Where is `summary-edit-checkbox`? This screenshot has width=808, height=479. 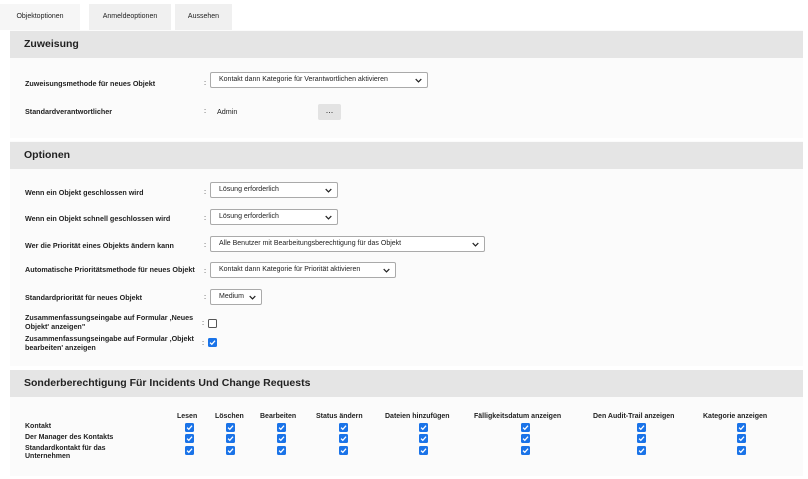 summary-edit-checkbox is located at coordinates (212, 342).